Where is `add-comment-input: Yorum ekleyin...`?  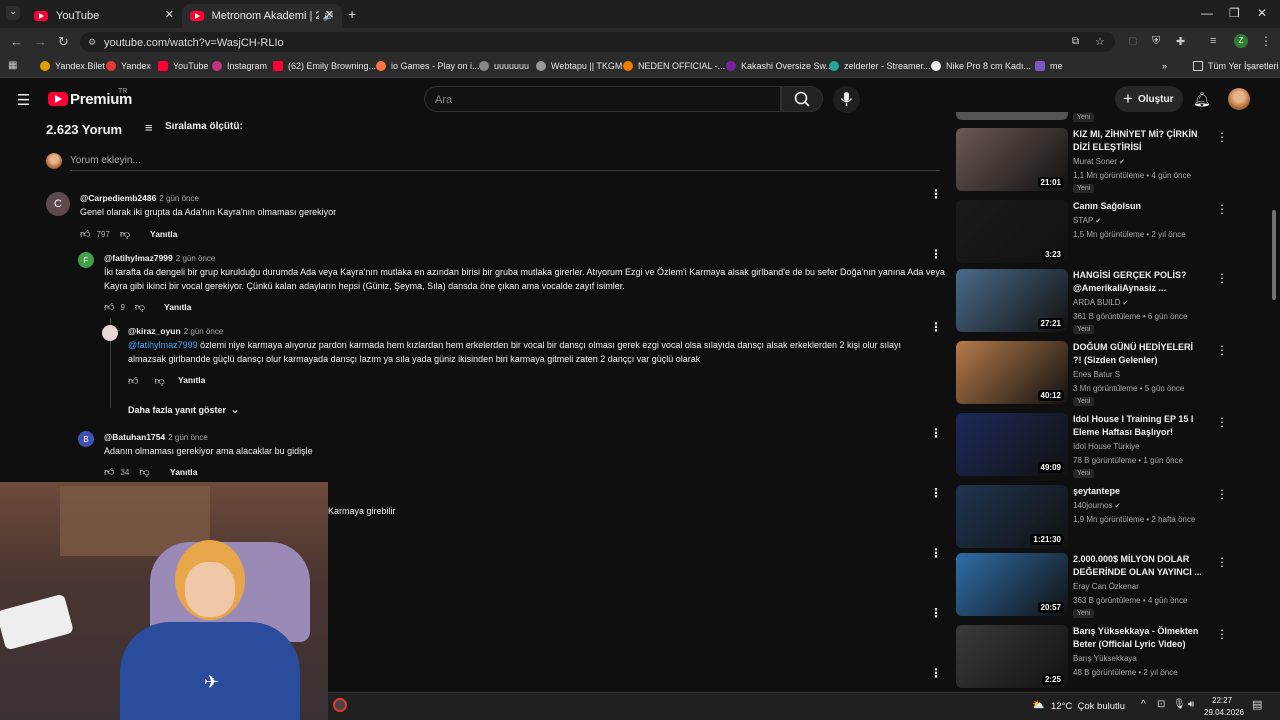
add-comment-input: Yorum ekleyin... is located at coordinates (105, 160).